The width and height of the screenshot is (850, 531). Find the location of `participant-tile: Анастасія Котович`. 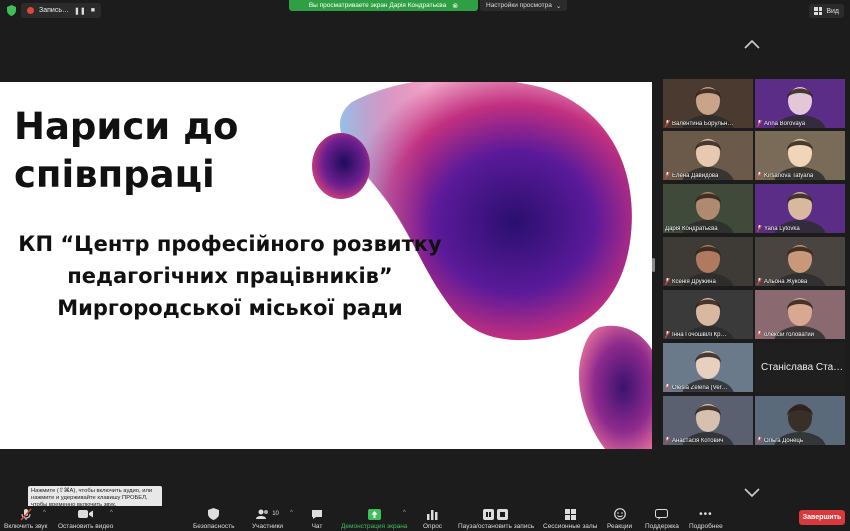

participant-tile: Анастасія Котович is located at coordinates (708, 420).